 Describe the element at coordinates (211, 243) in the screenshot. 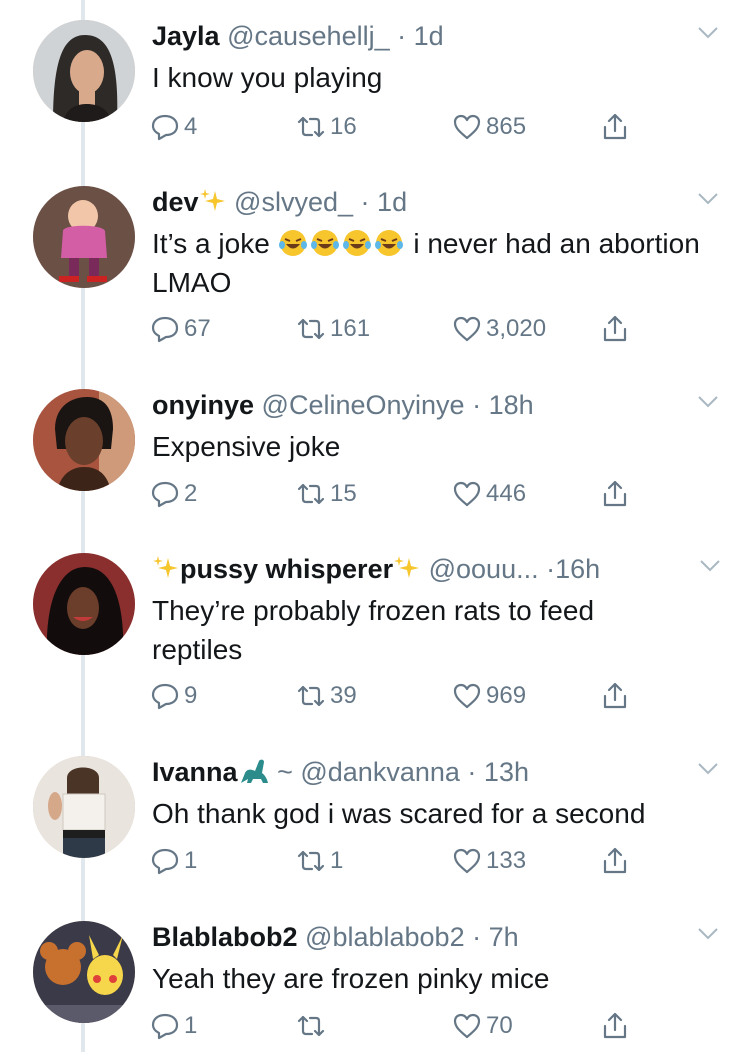

I see `tweet-text-part: It’s a joke` at that location.